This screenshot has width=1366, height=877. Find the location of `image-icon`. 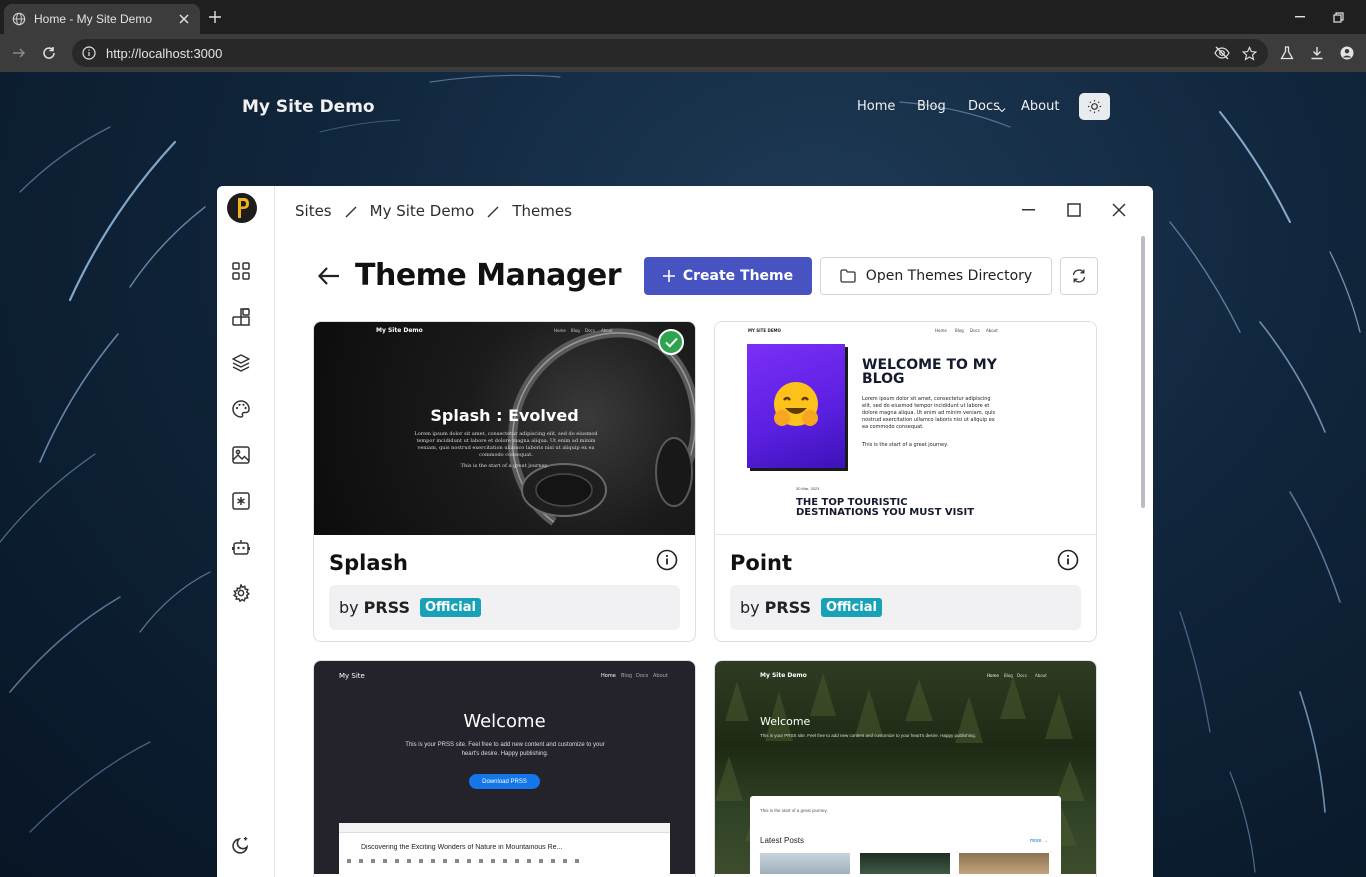

image-icon is located at coordinates (241, 455).